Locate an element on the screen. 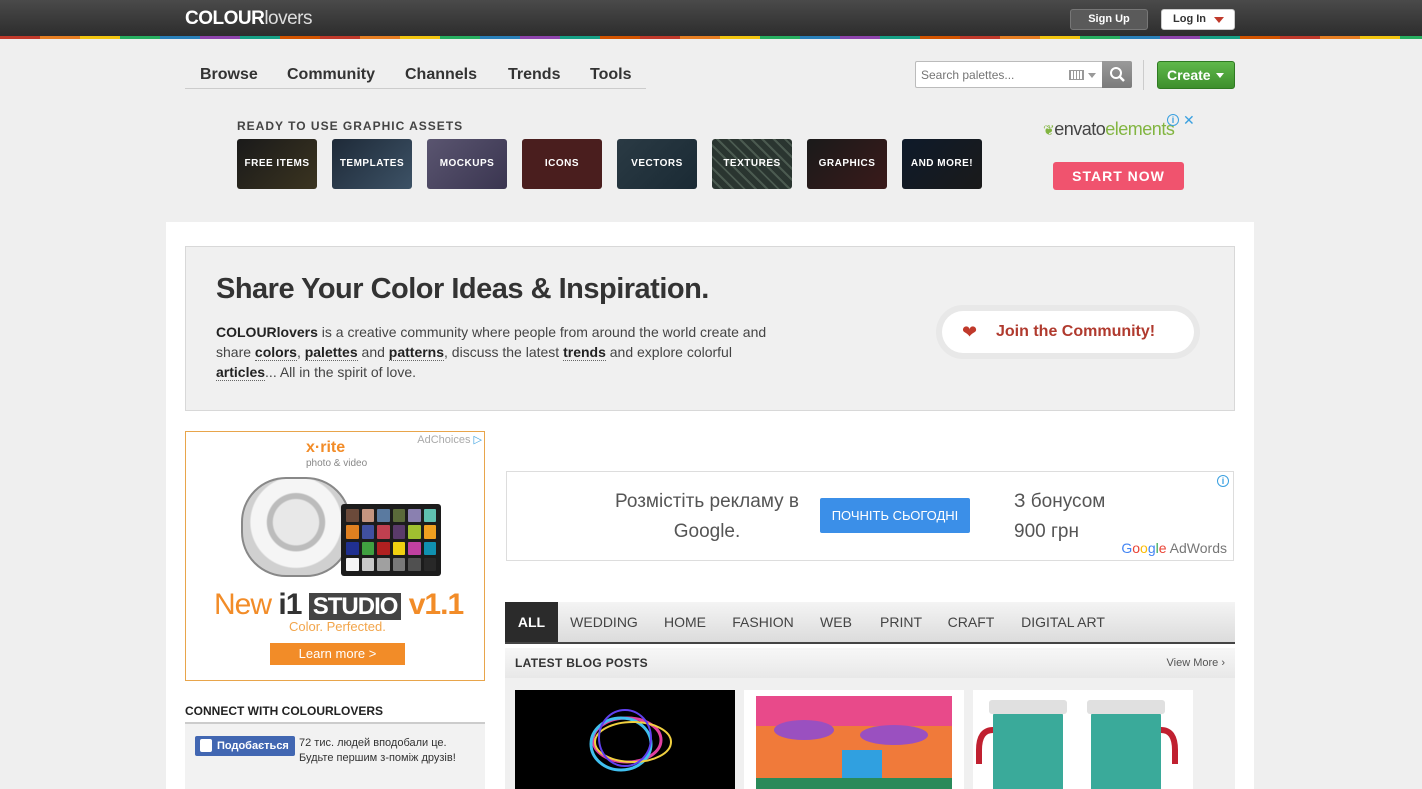  nav-community: Community is located at coordinates (331, 75).